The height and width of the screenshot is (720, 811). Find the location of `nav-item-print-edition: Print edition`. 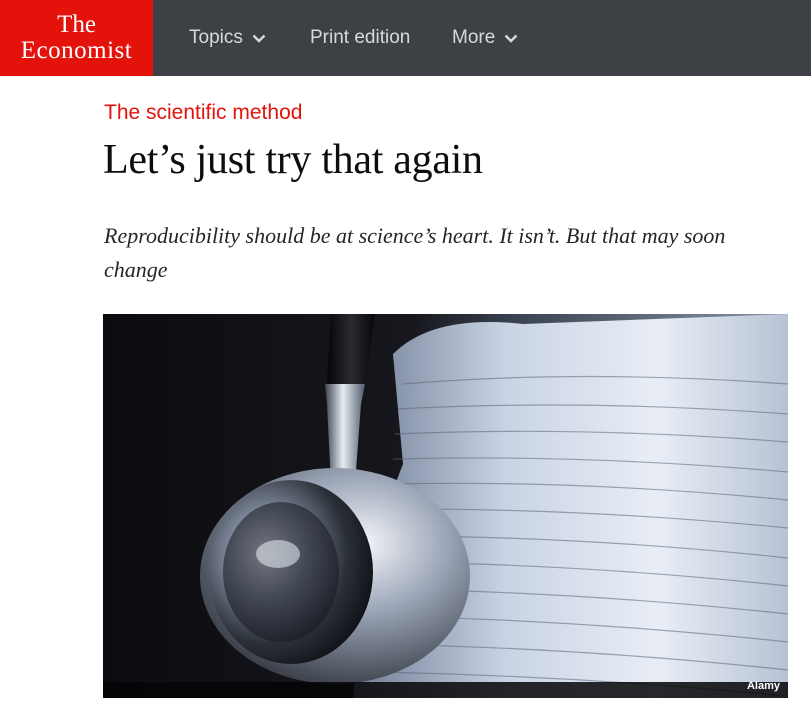

nav-item-print-edition: Print edition is located at coordinates (360, 38).